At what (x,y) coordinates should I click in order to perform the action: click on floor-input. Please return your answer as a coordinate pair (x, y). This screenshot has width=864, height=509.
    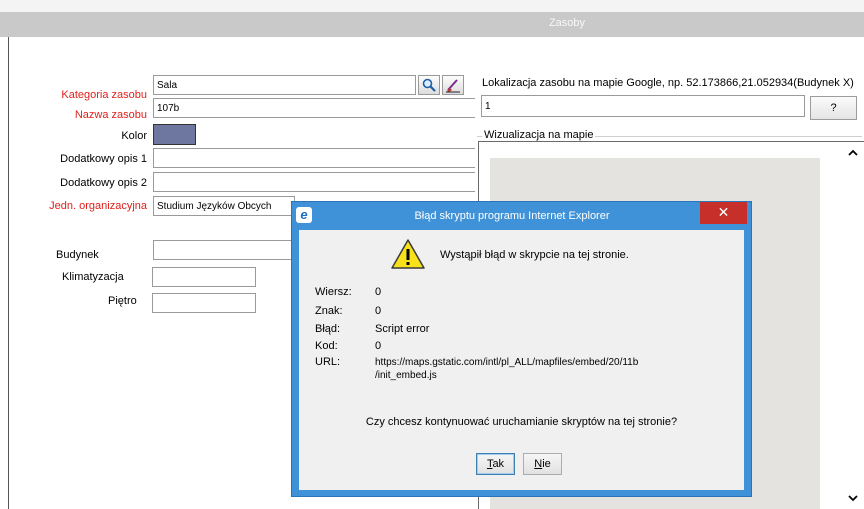
    Looking at the image, I should click on (204, 303).